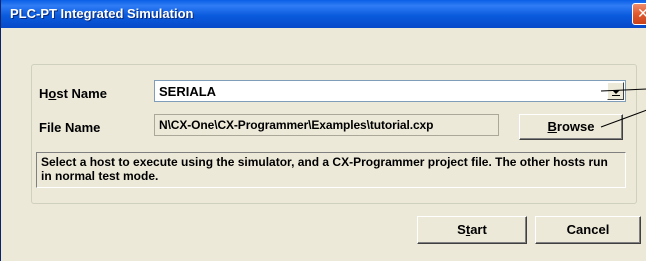  What do you see at coordinates (623, 118) in the screenshot?
I see `callout-line-browse` at bounding box center [623, 118].